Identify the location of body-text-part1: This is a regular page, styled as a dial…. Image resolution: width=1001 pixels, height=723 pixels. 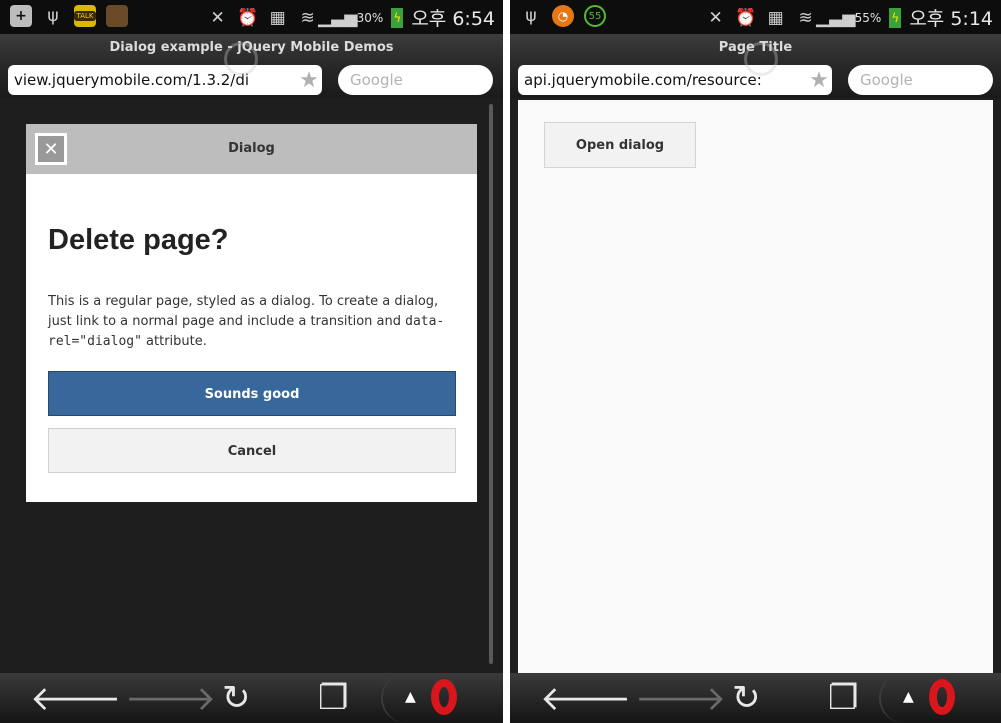
(243, 311).